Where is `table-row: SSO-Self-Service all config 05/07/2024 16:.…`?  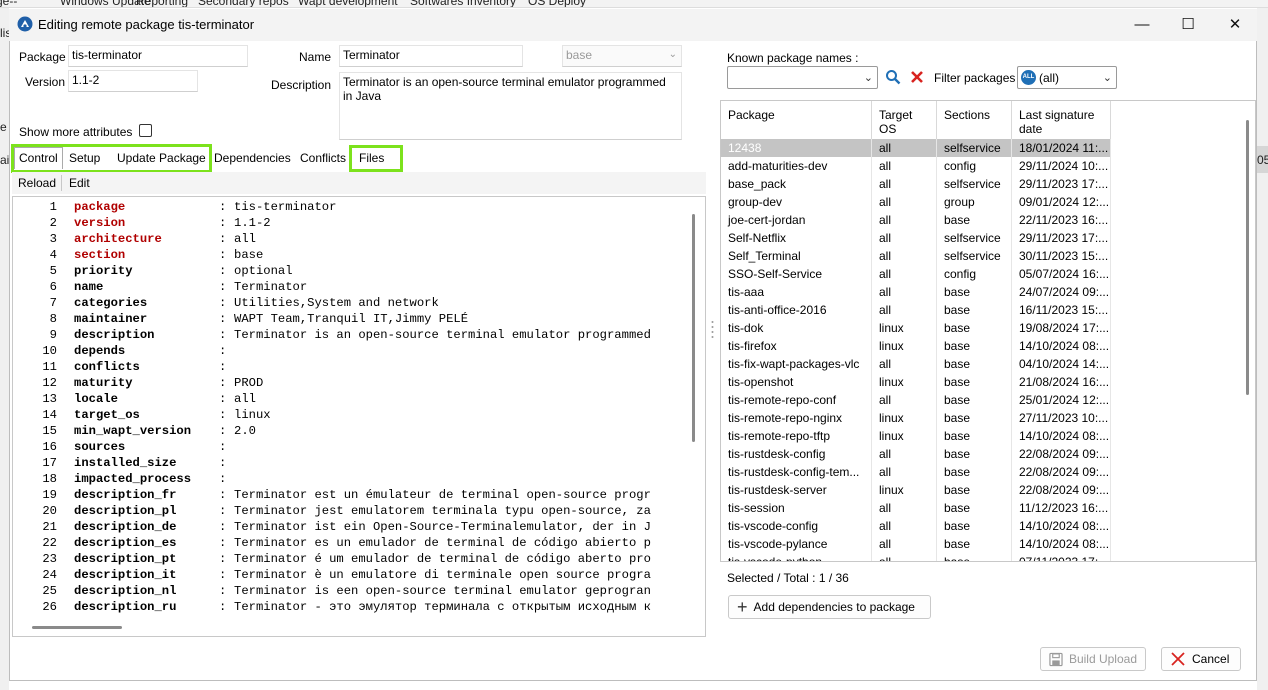 table-row: SSO-Self-Service all config 05/07/2024 16:.… is located at coordinates (916, 274).